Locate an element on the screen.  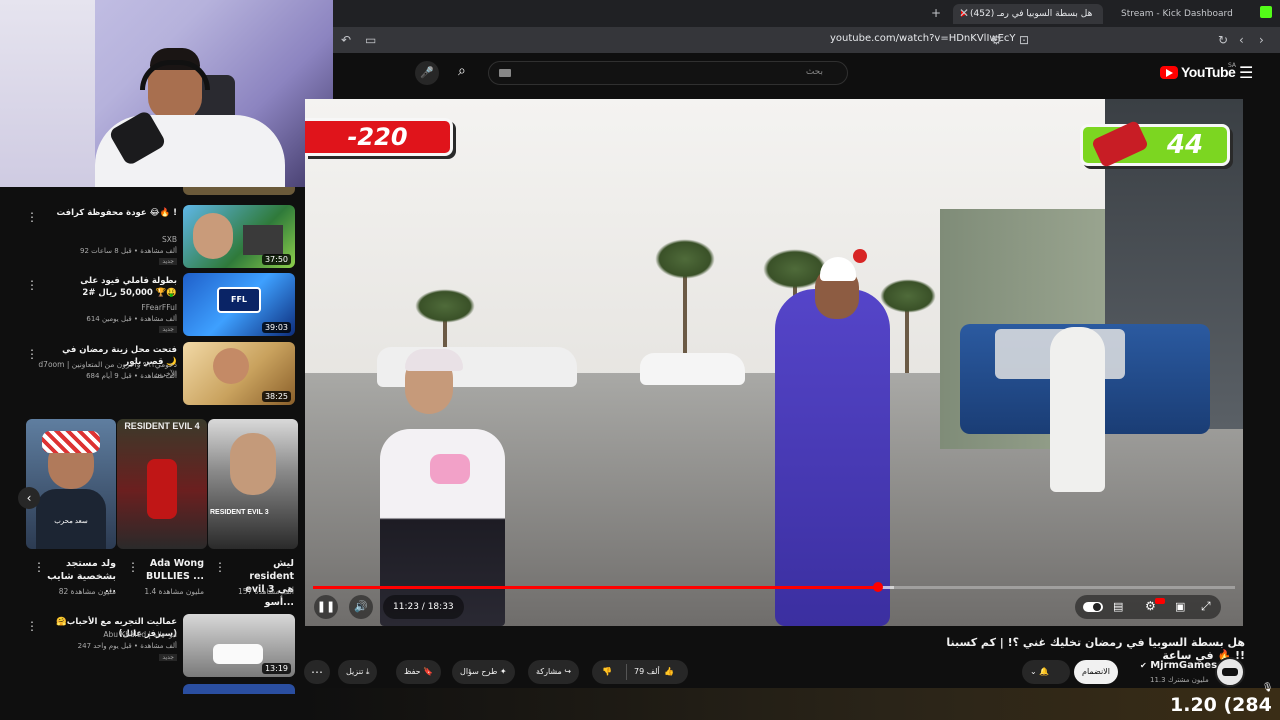
tab-youtube-video: ▶ (452) هل بسطة السوبيا في رمـ is located at coordinates (1028, 14).